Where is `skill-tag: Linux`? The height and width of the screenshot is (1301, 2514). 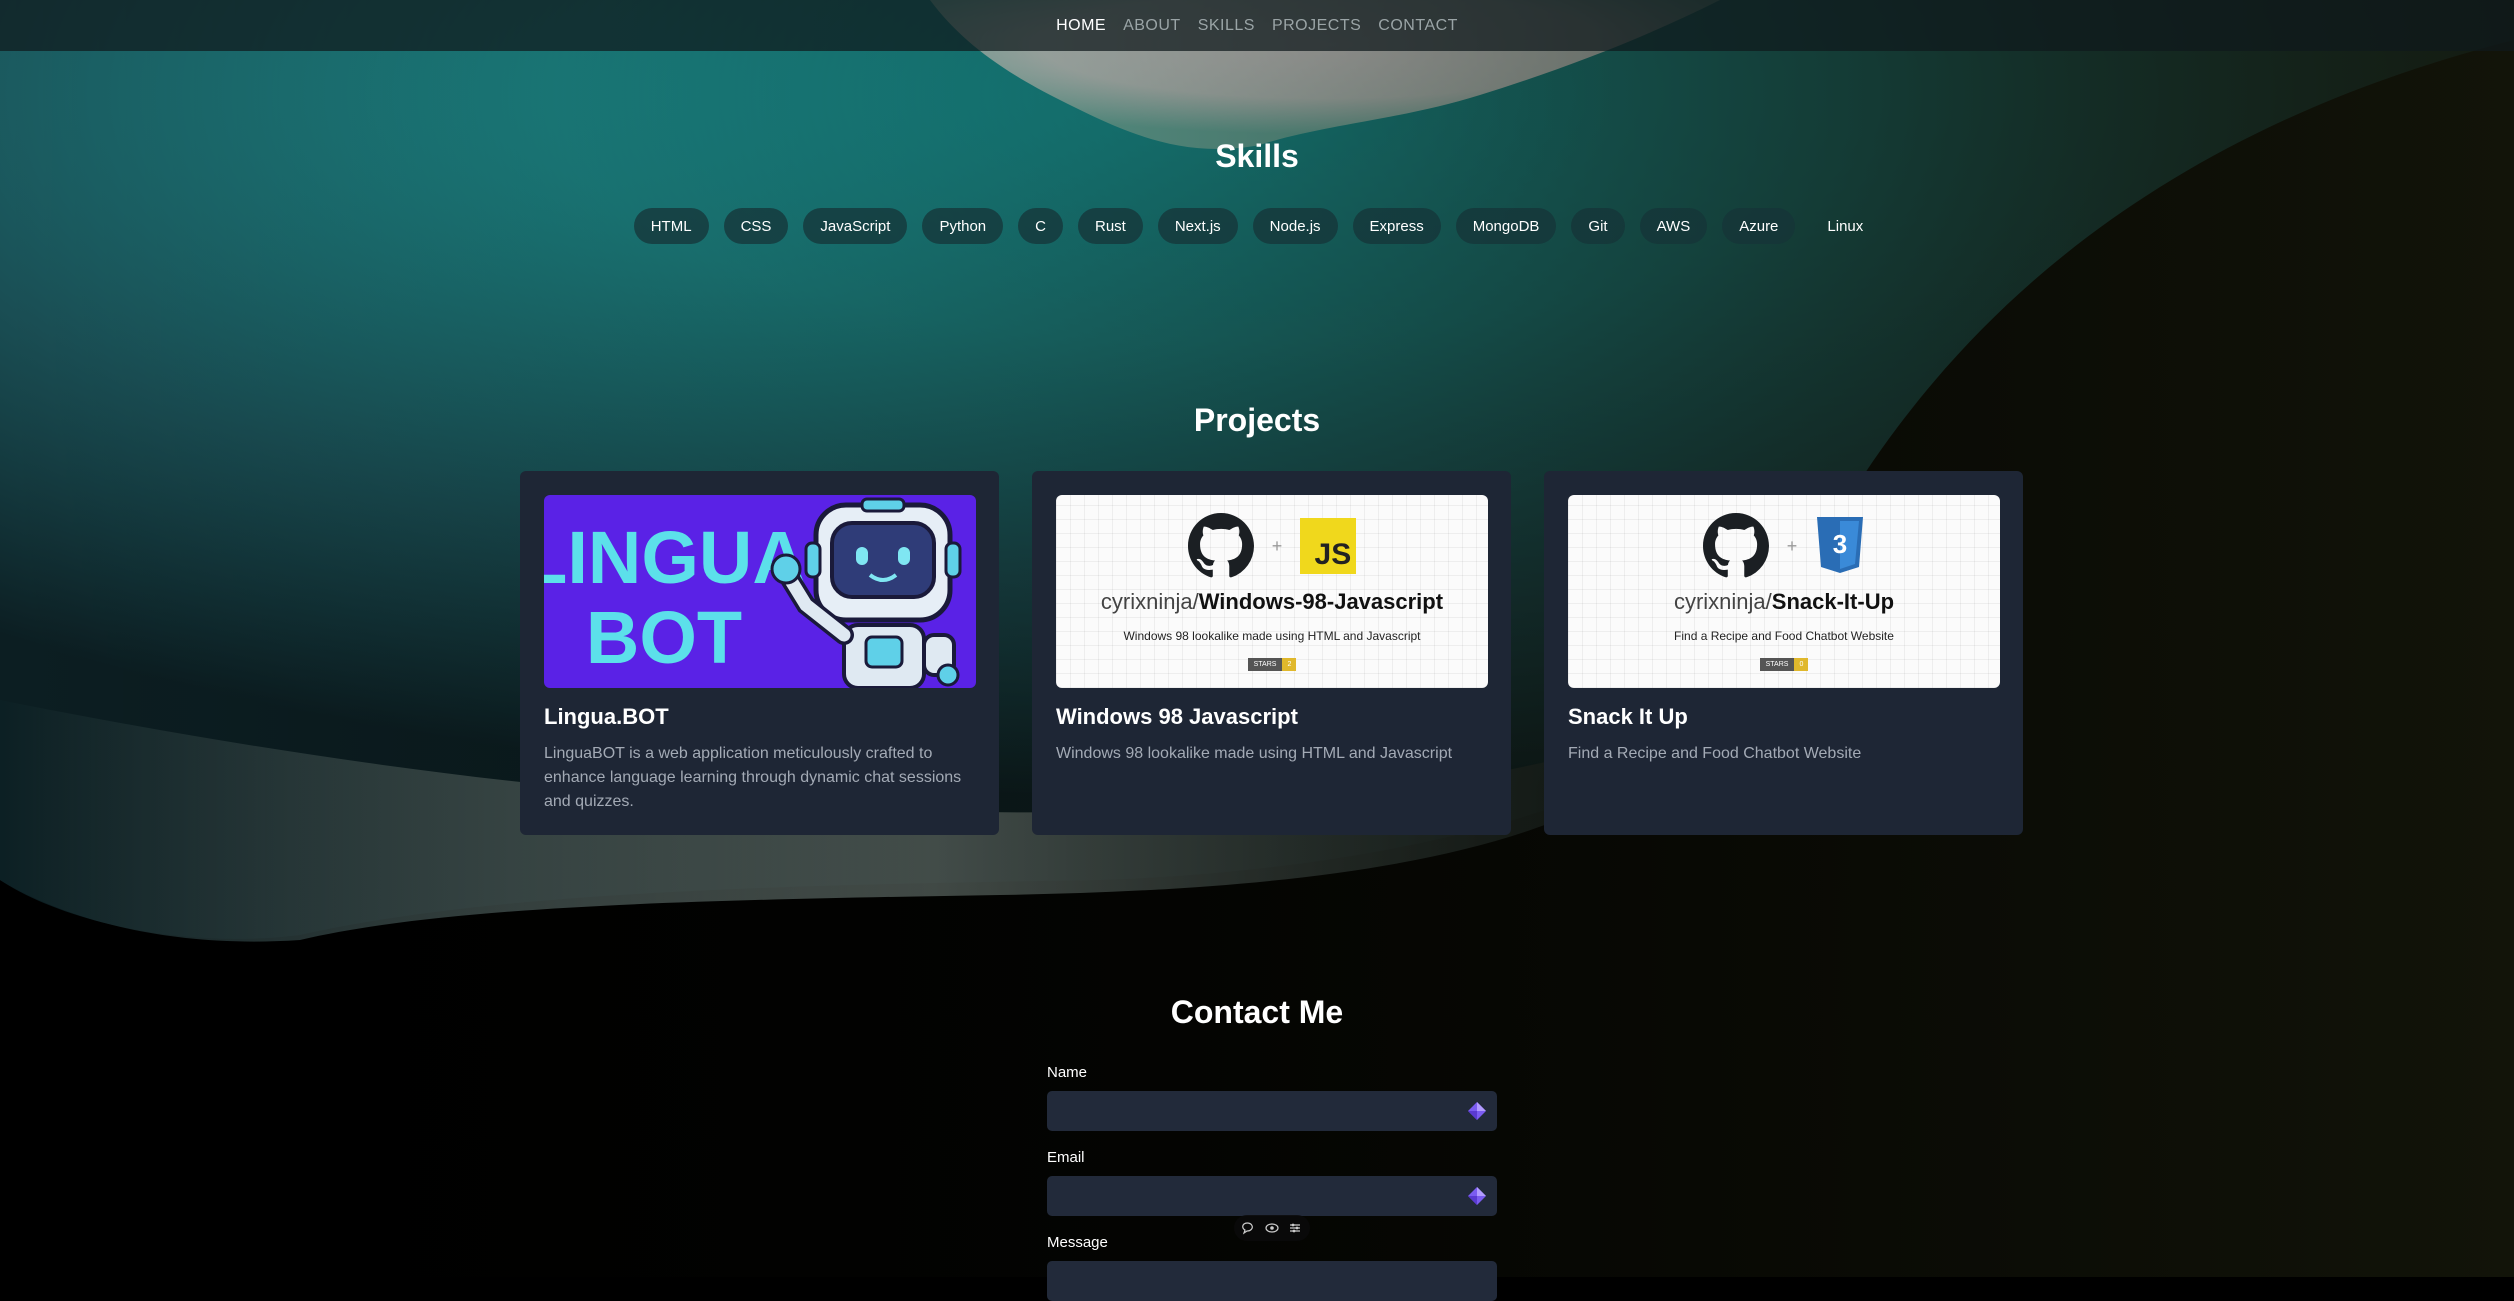 skill-tag: Linux is located at coordinates (1845, 226).